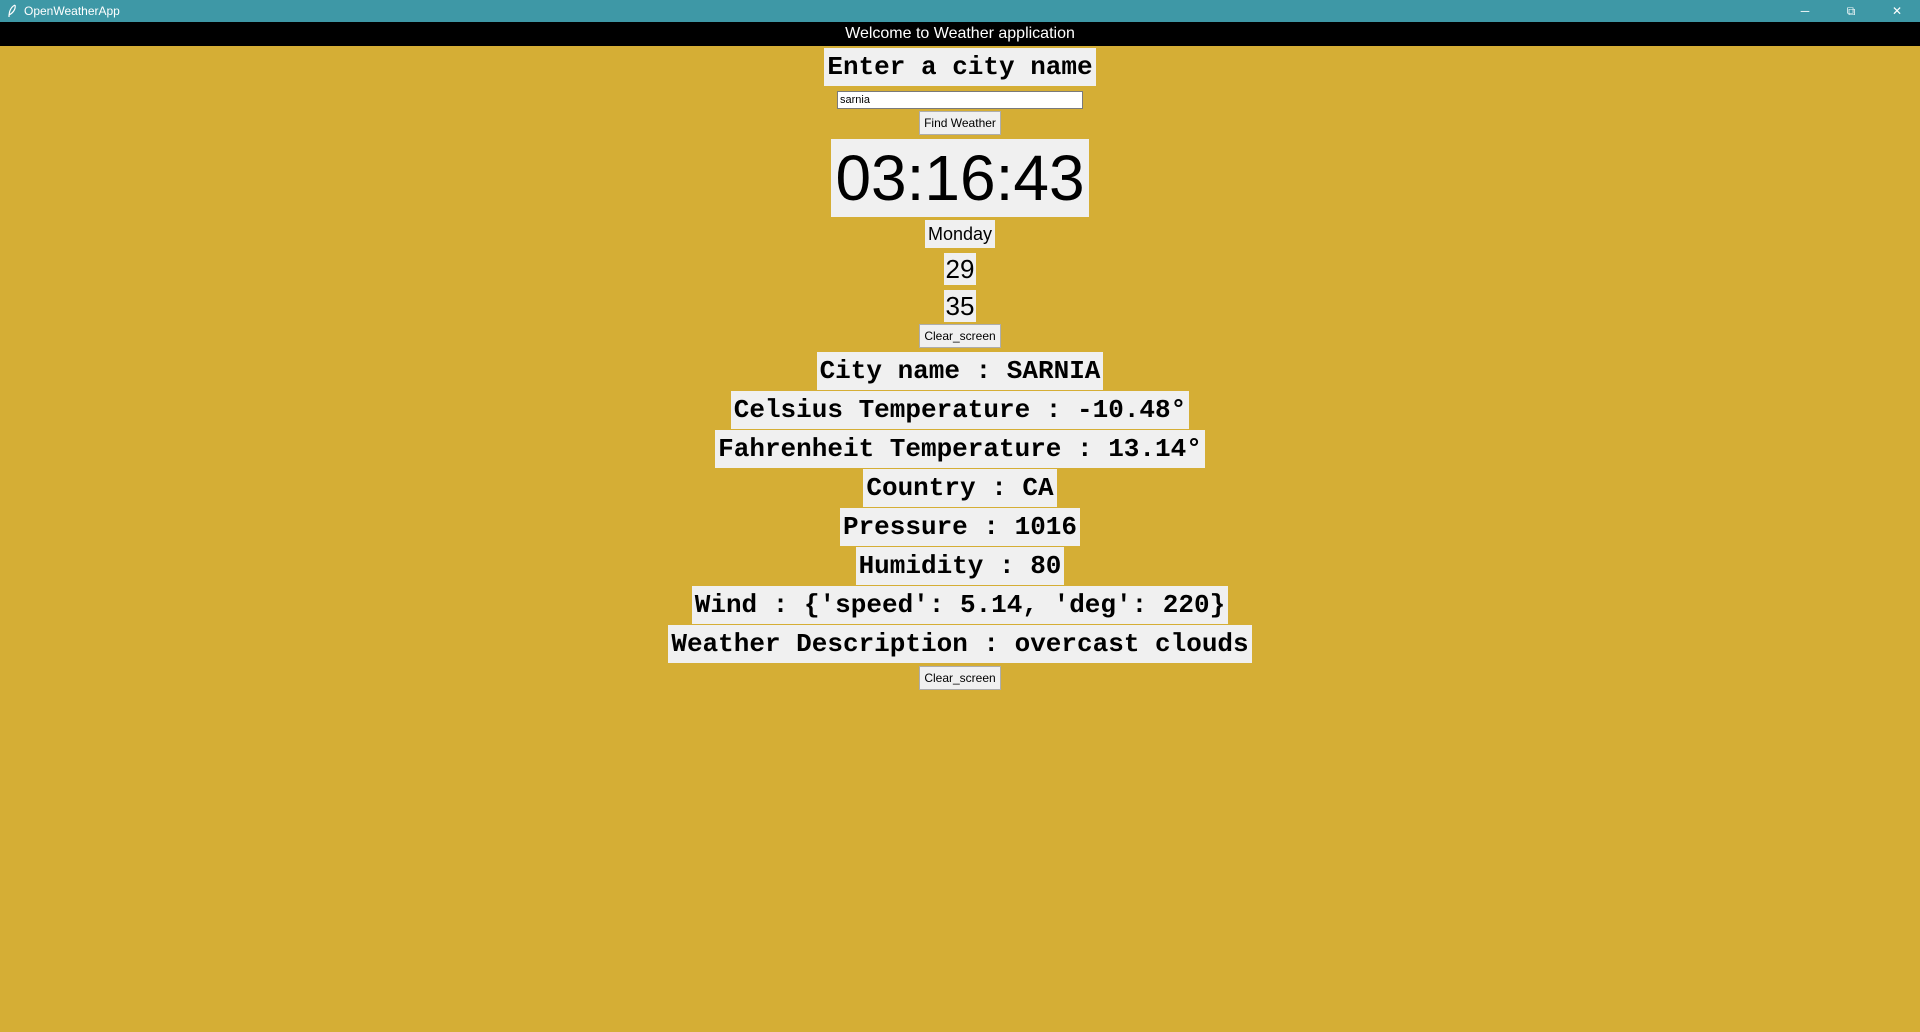 The image size is (1920, 1032). What do you see at coordinates (960, 67) in the screenshot?
I see `city-prompt-label: Enter a city name` at bounding box center [960, 67].